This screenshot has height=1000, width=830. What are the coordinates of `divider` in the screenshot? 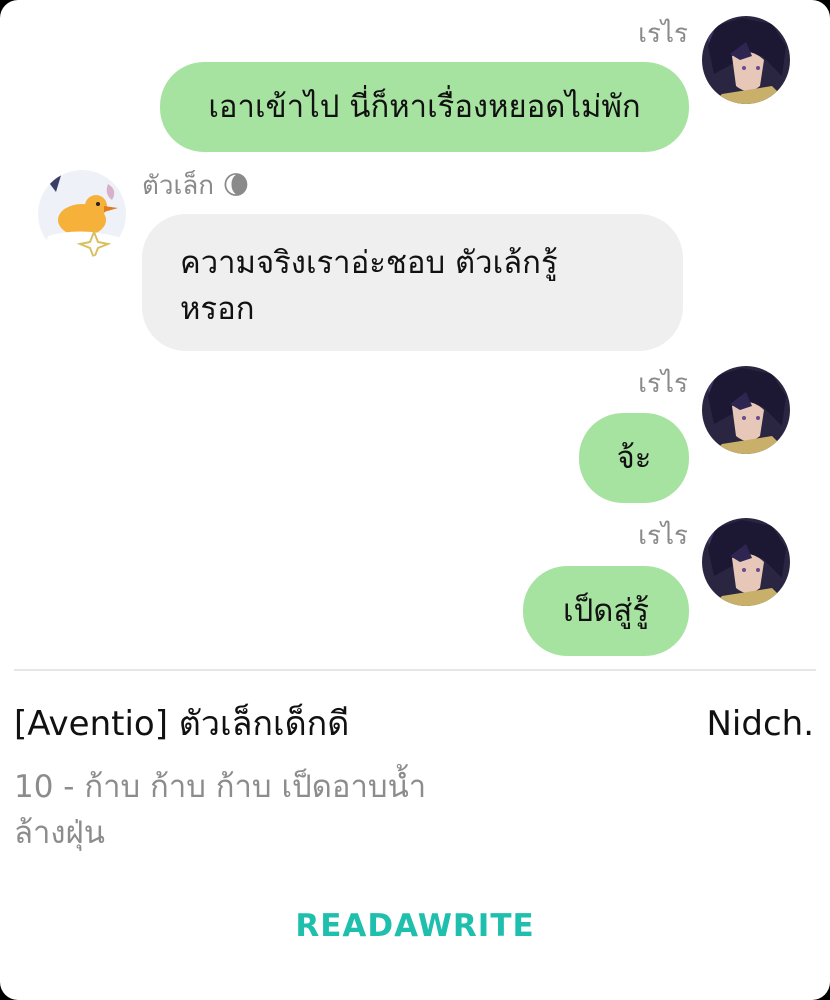 It's located at (415, 670).